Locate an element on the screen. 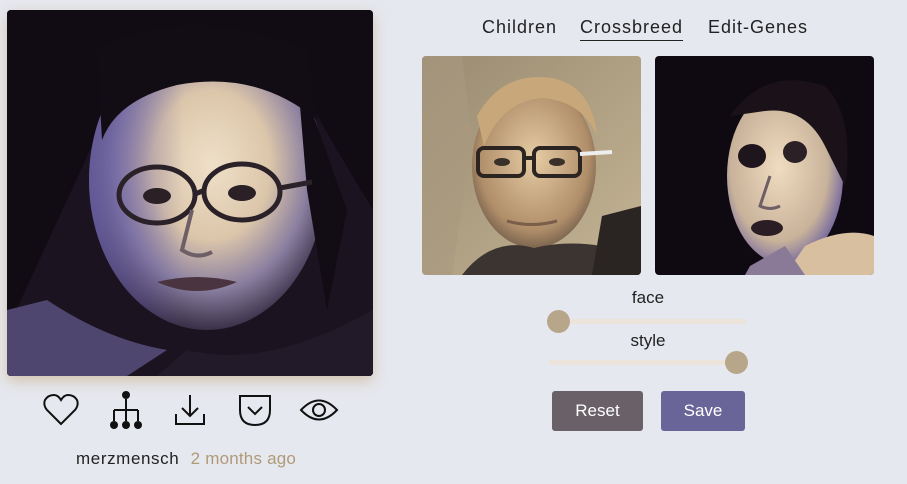  style-slider-thumb is located at coordinates (736, 362).